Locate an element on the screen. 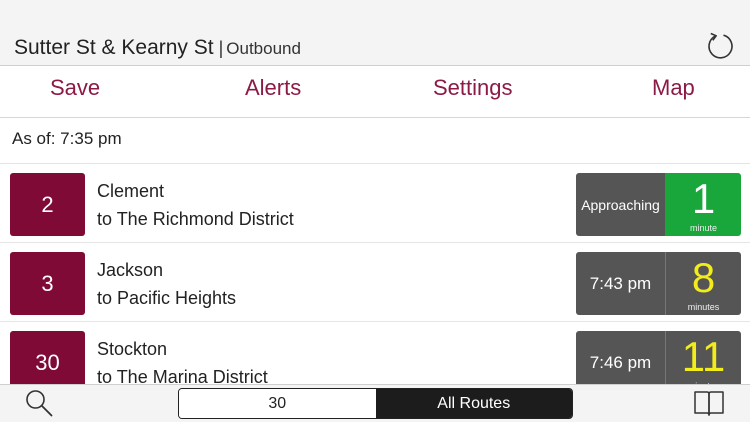  route-name: Jackson is located at coordinates (130, 270).